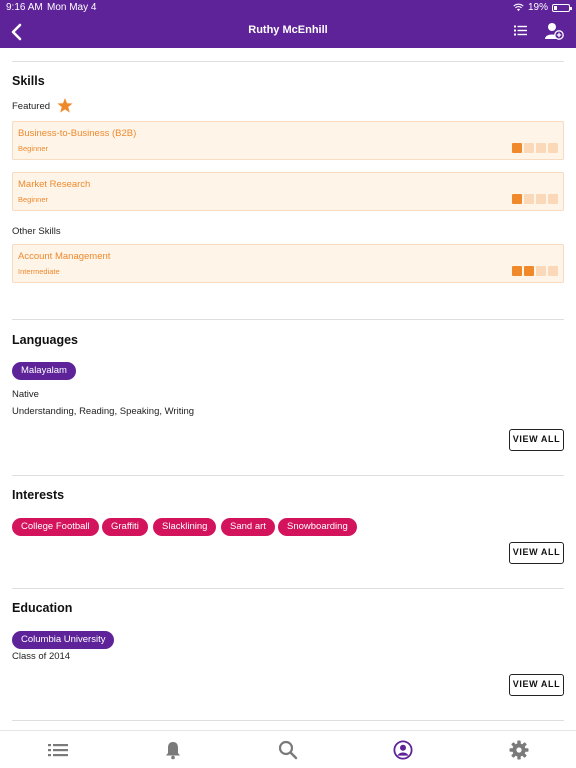 The width and height of the screenshot is (576, 768). I want to click on add-user-icon, so click(554, 31).